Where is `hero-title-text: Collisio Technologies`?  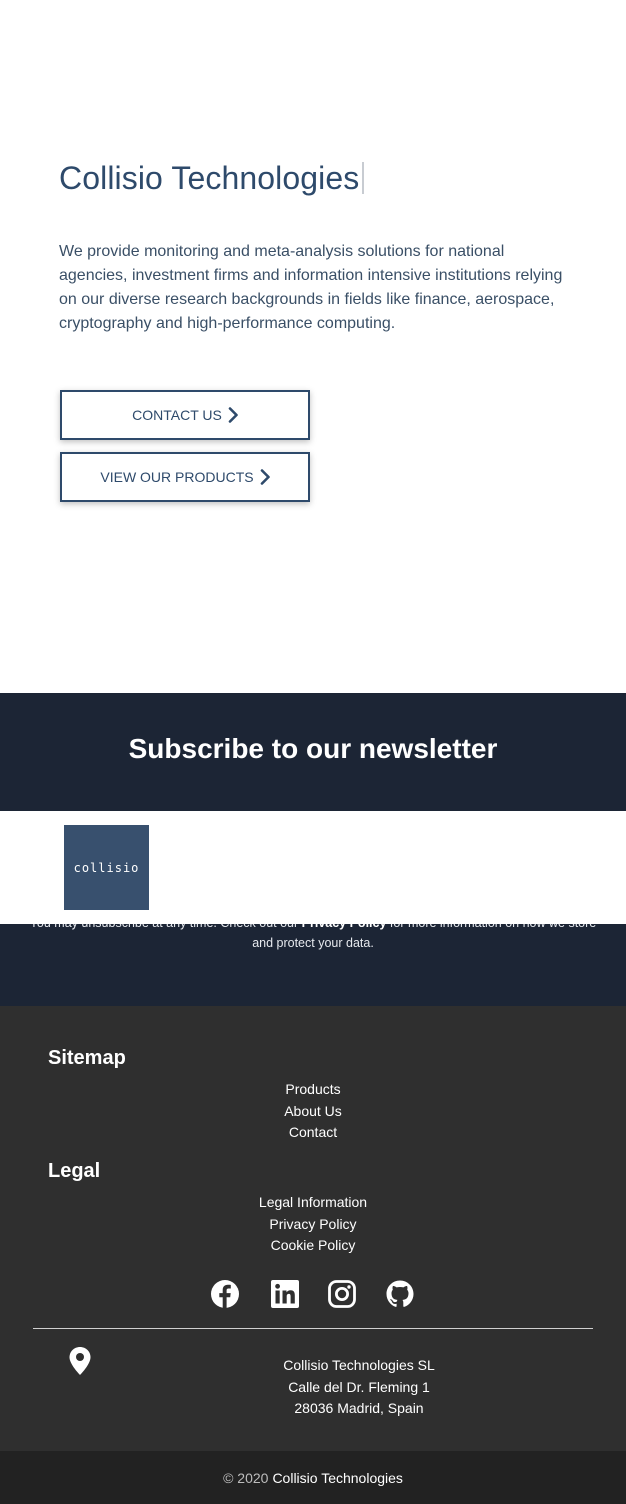 hero-title-text: Collisio Technologies is located at coordinates (209, 178).